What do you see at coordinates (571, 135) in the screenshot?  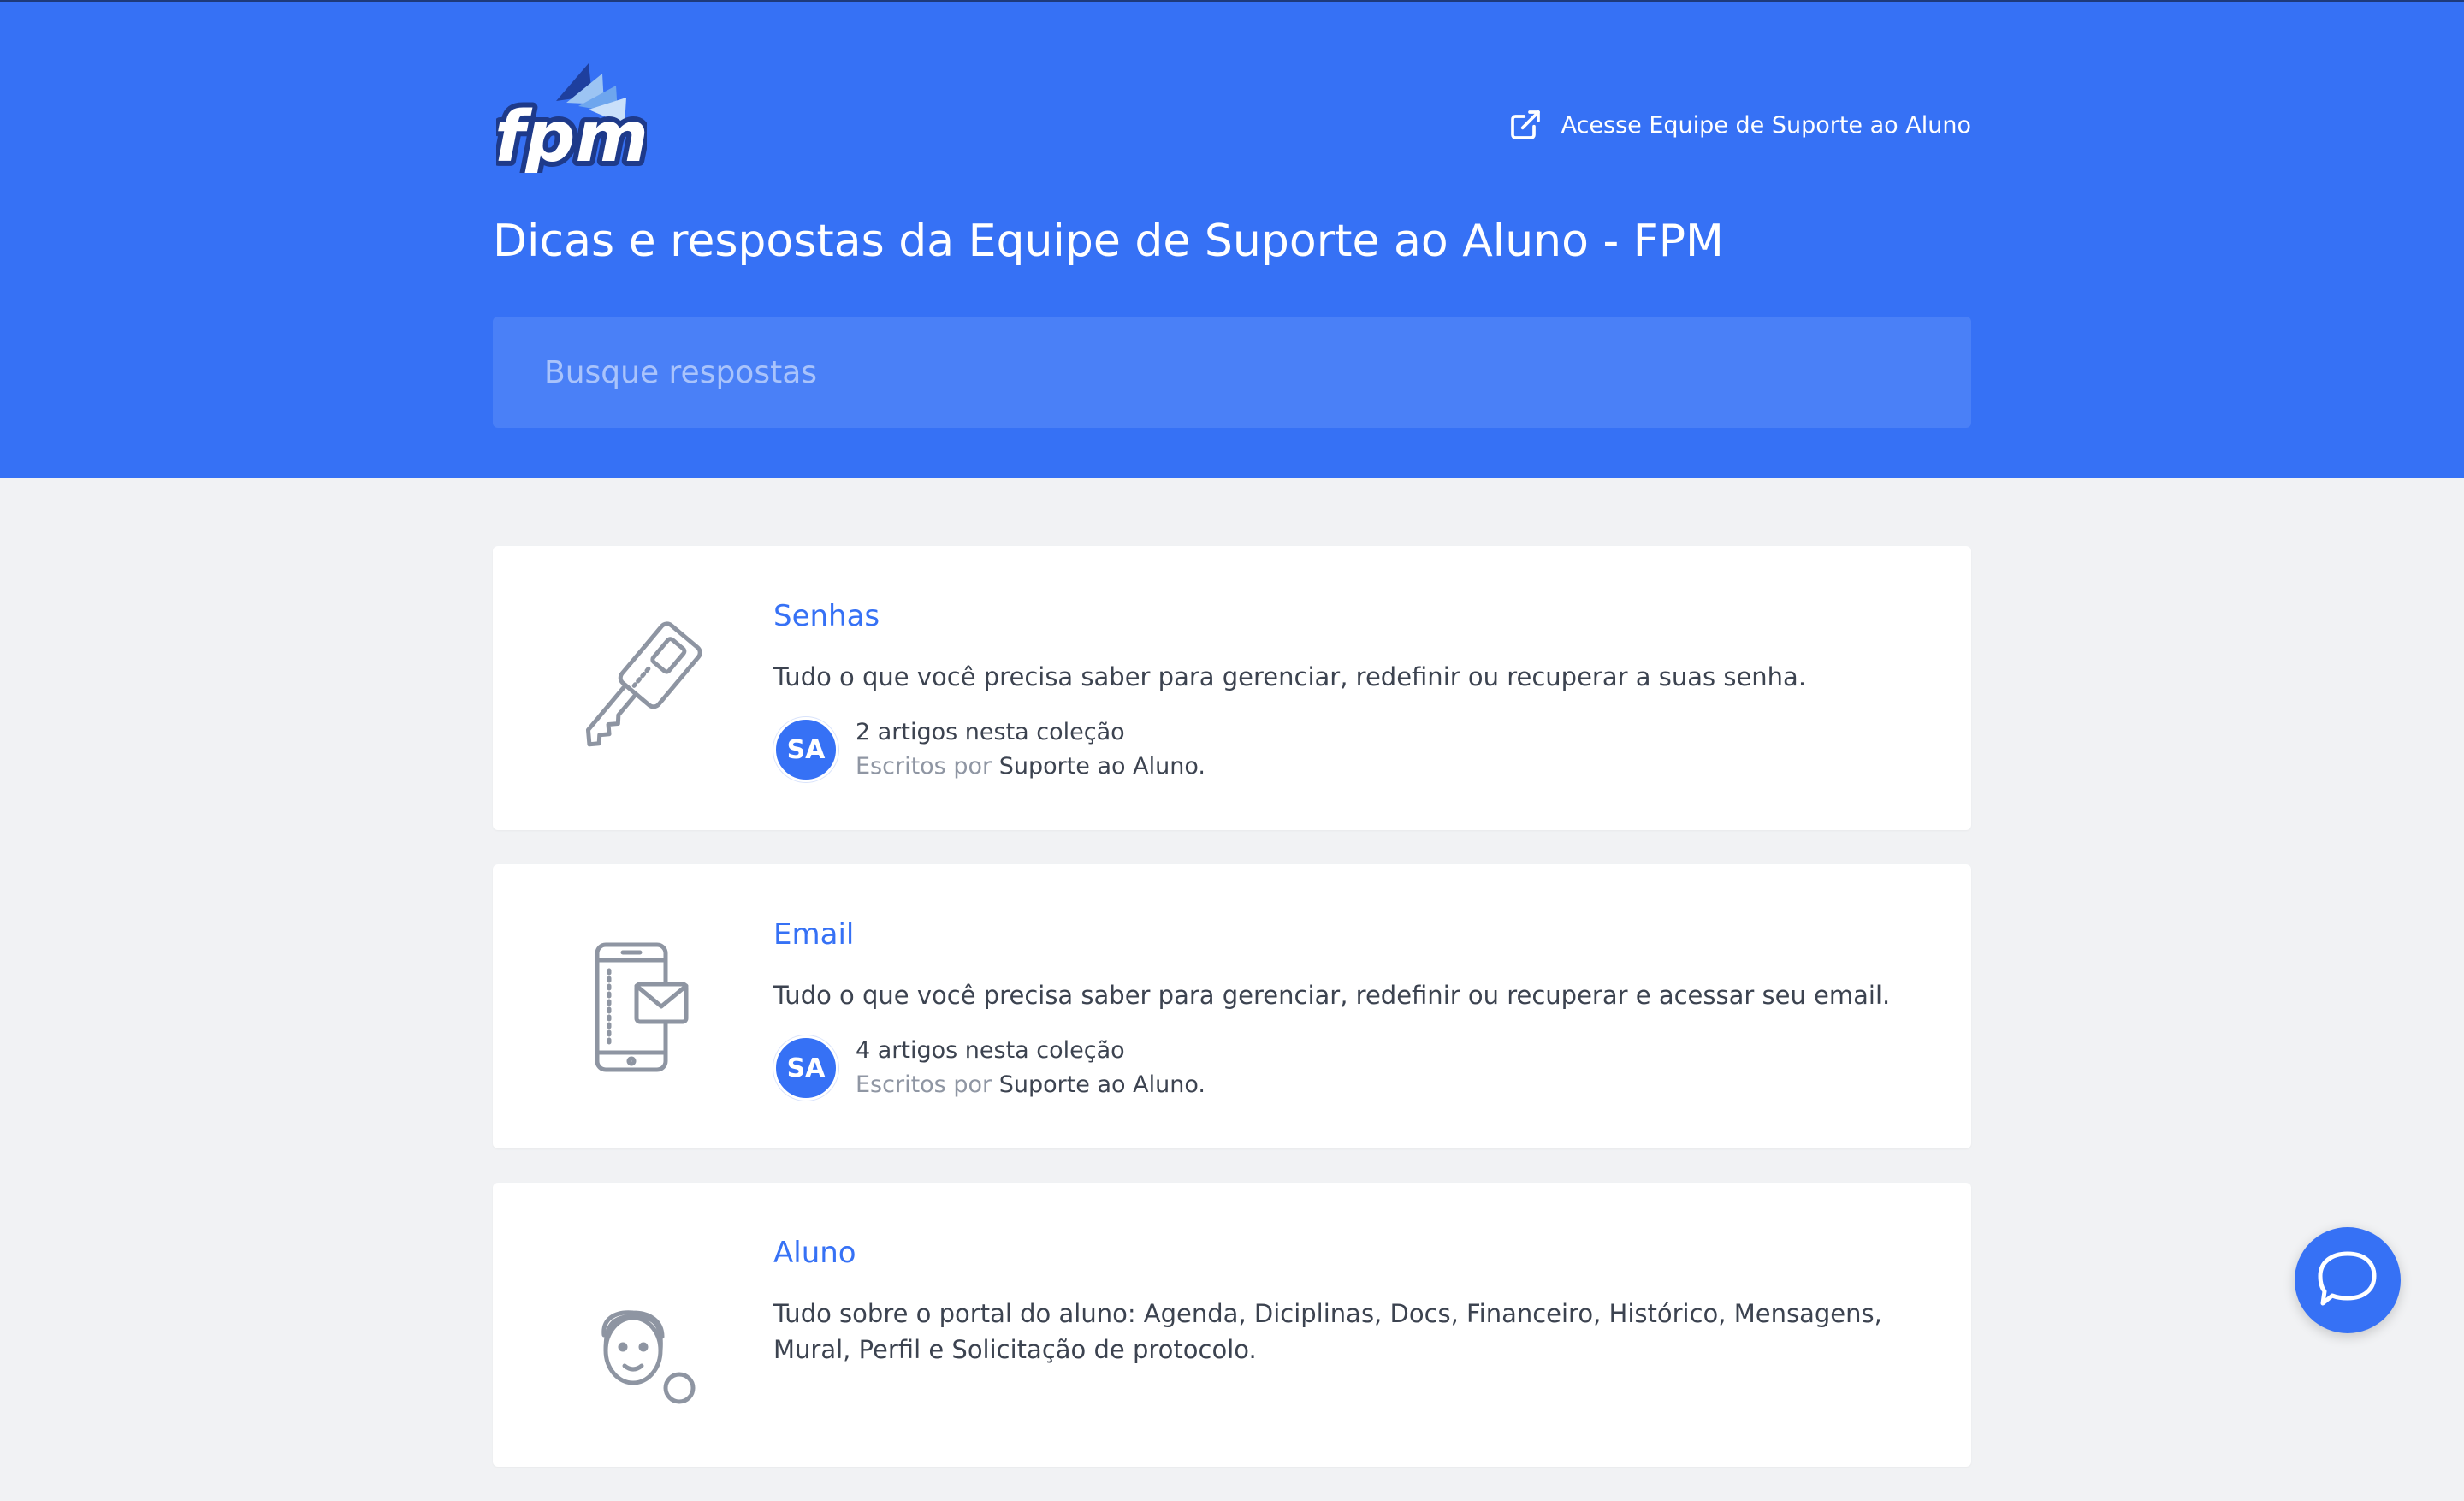 I see `logo-text: fpm` at bounding box center [571, 135].